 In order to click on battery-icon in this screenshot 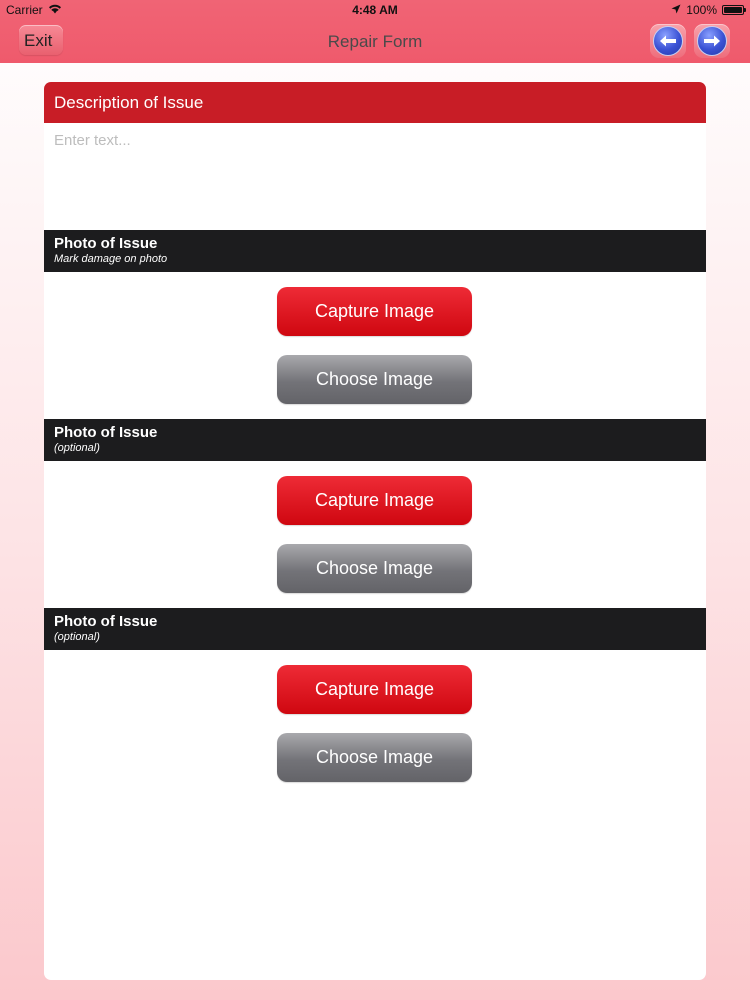, I will do `click(734, 10)`.